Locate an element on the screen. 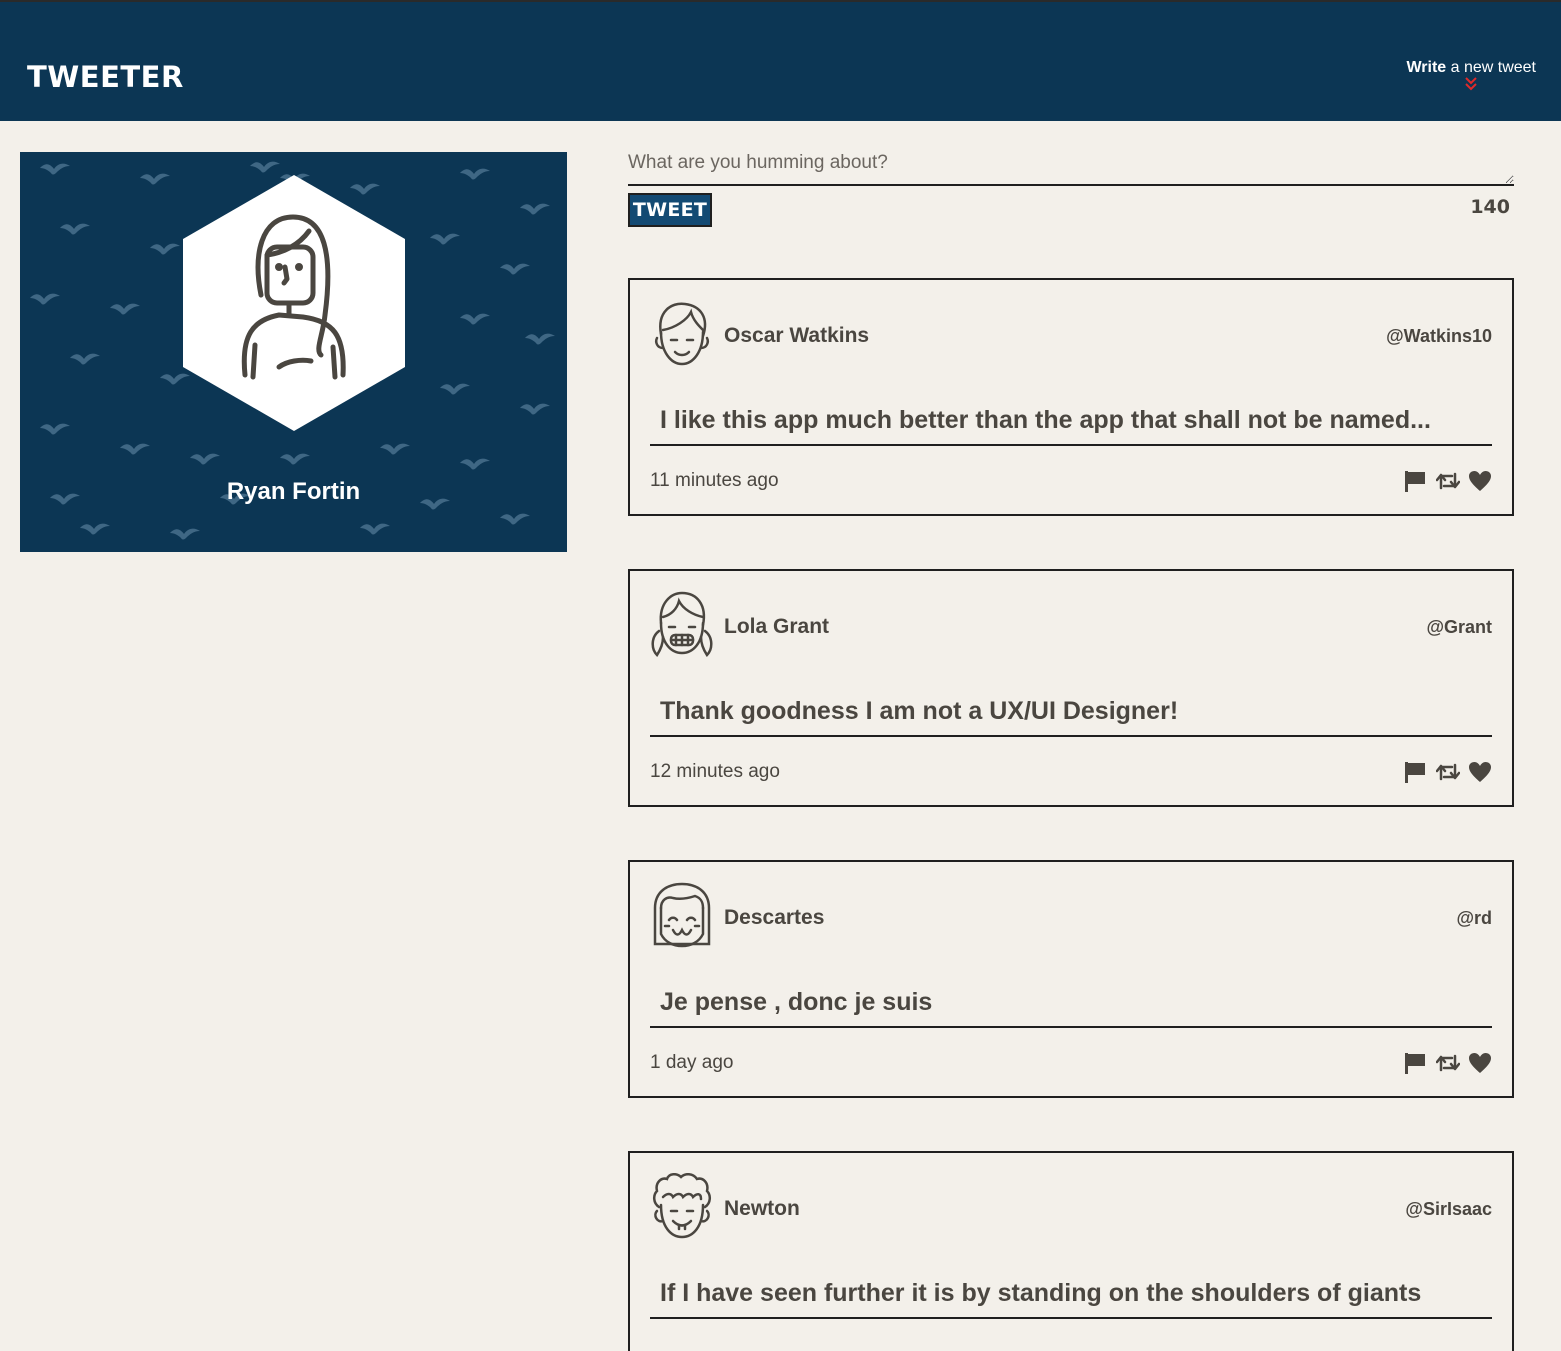  profile-name: Ryan Fortin is located at coordinates (293, 491).